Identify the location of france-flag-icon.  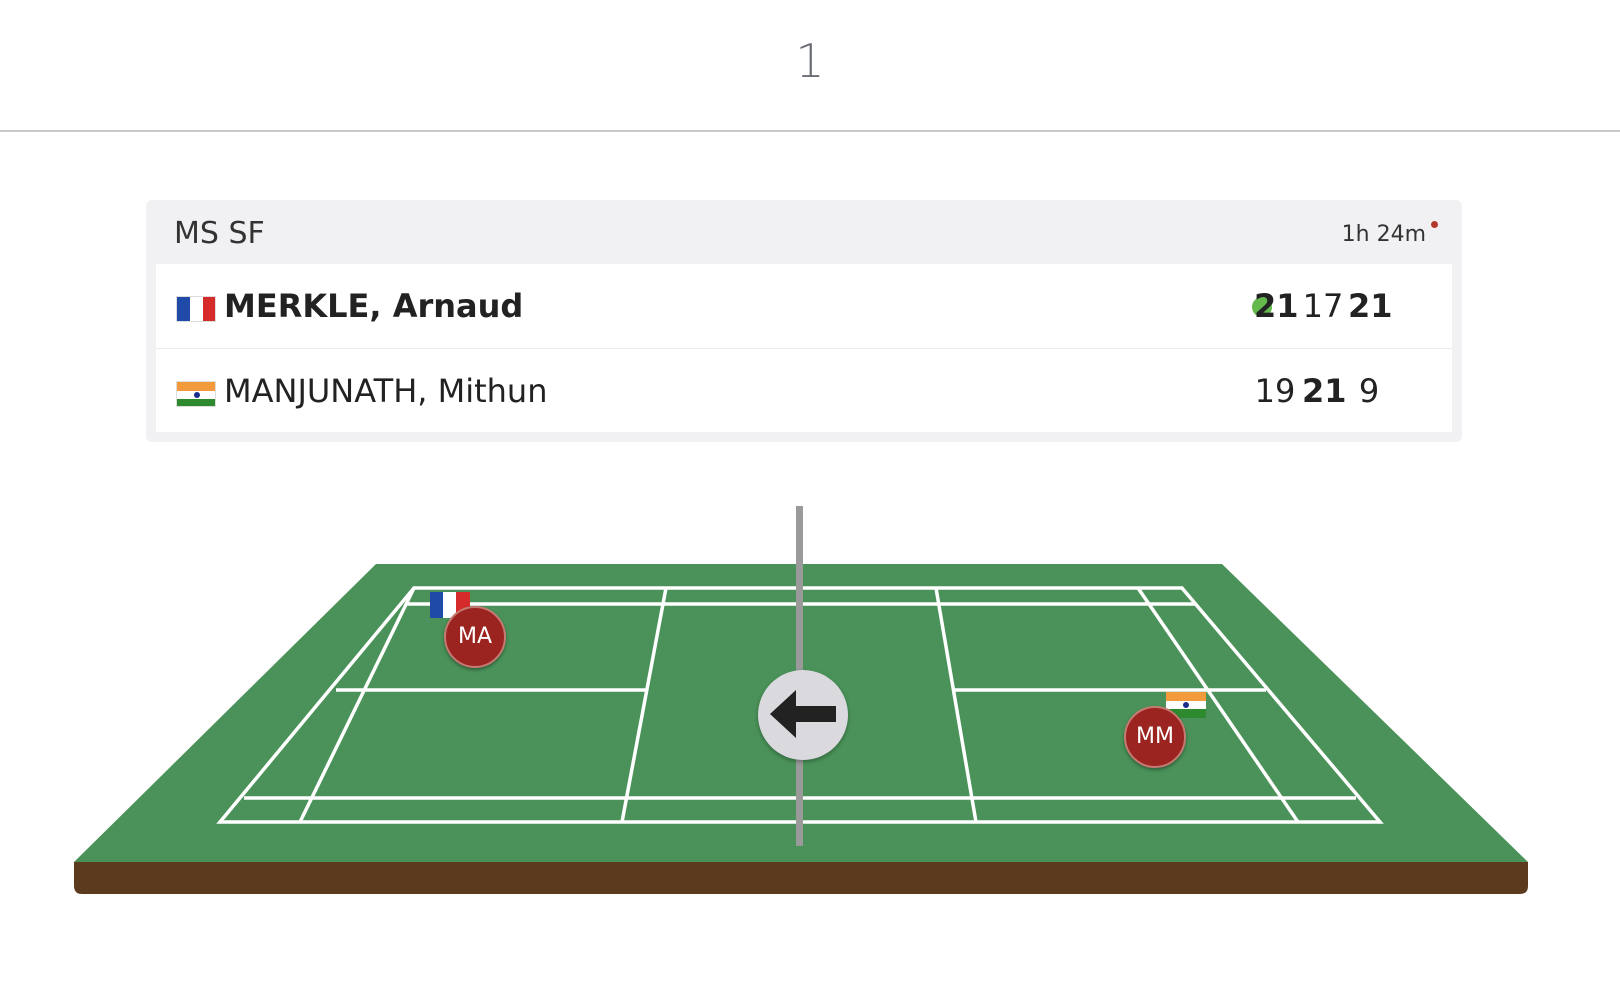
(196, 309).